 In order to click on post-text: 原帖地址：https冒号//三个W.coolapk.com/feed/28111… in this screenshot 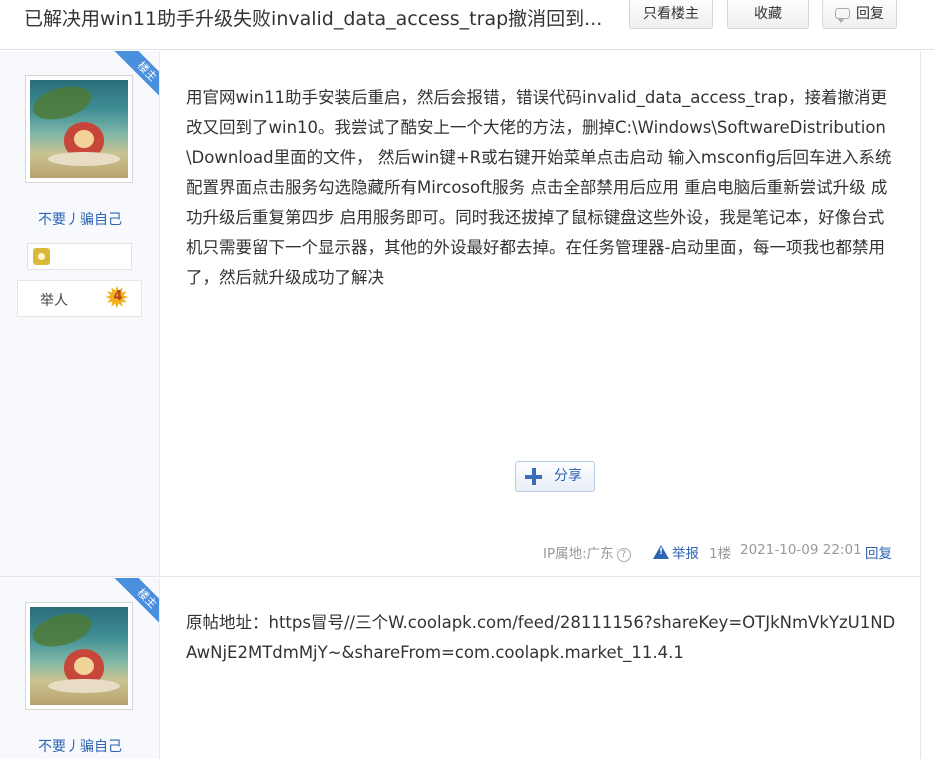, I will do `click(541, 637)`.